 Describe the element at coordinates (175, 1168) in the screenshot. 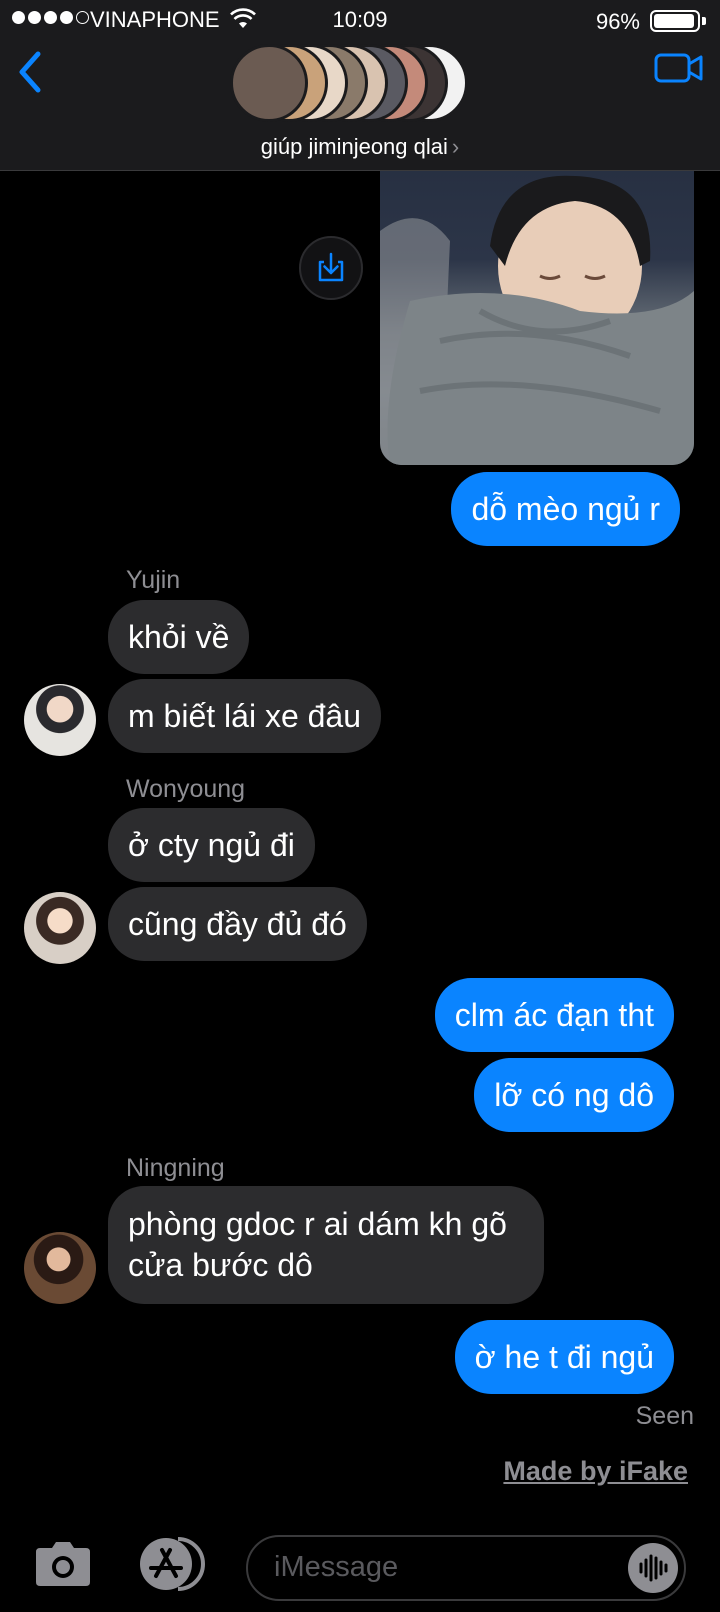

I see `sender-name: Ningning` at that location.